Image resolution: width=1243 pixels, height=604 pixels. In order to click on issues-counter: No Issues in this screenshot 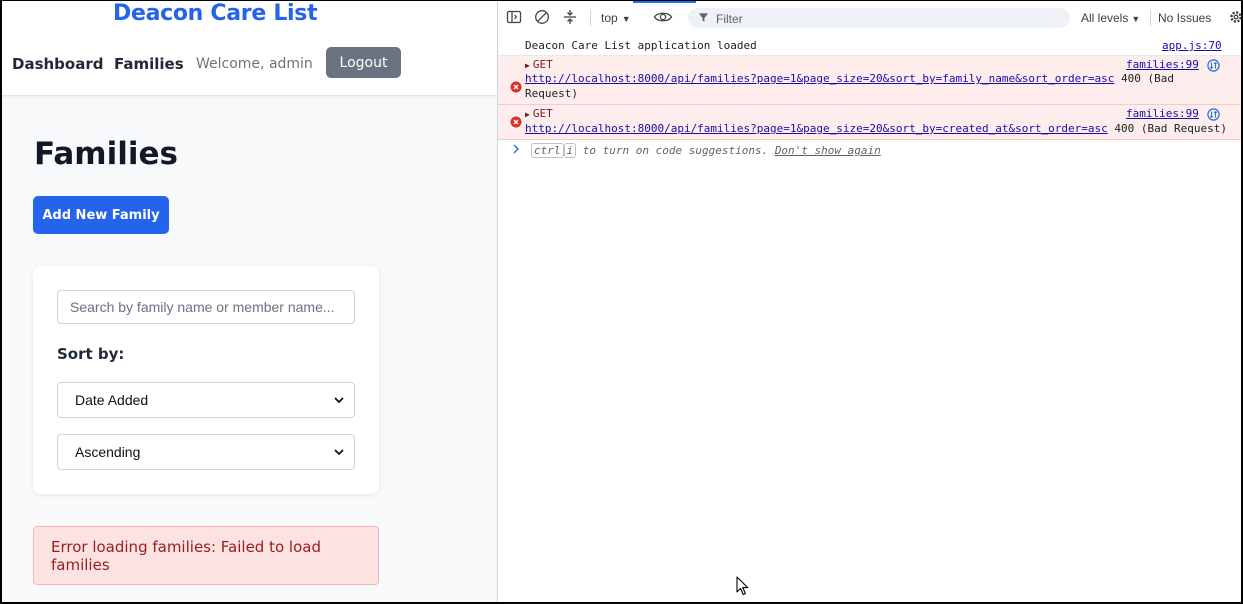, I will do `click(1184, 18)`.